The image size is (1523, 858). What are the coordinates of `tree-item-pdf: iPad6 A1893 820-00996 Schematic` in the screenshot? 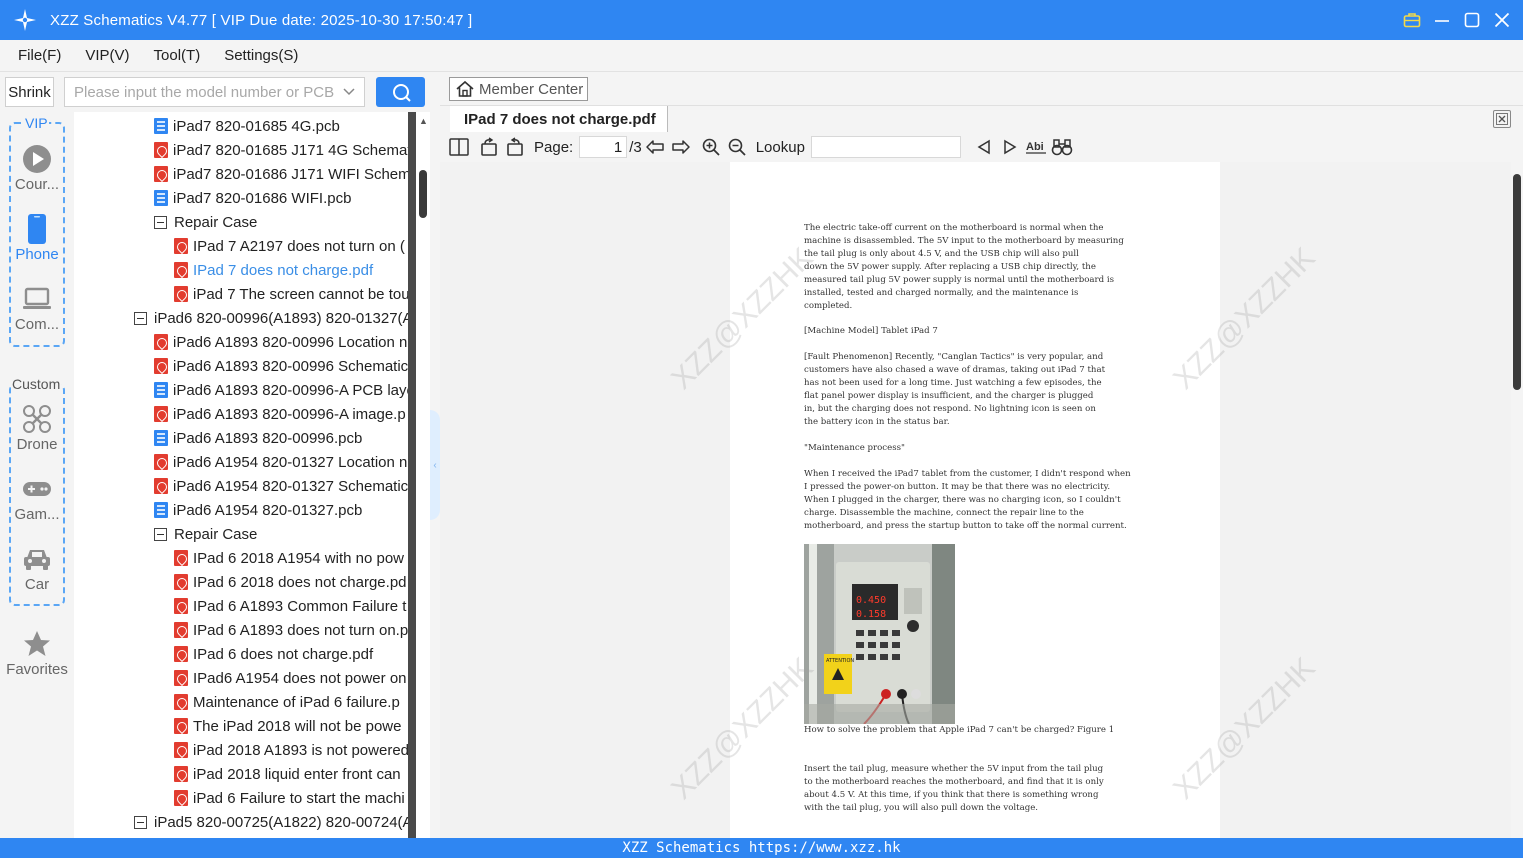 It's located at (281, 366).